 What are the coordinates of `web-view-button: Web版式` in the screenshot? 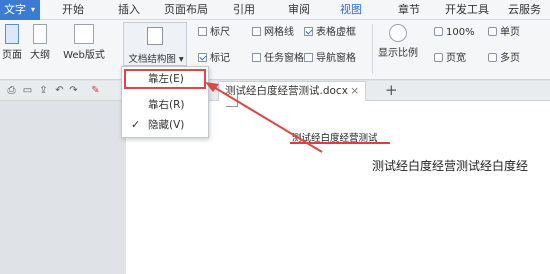 It's located at (84, 42).